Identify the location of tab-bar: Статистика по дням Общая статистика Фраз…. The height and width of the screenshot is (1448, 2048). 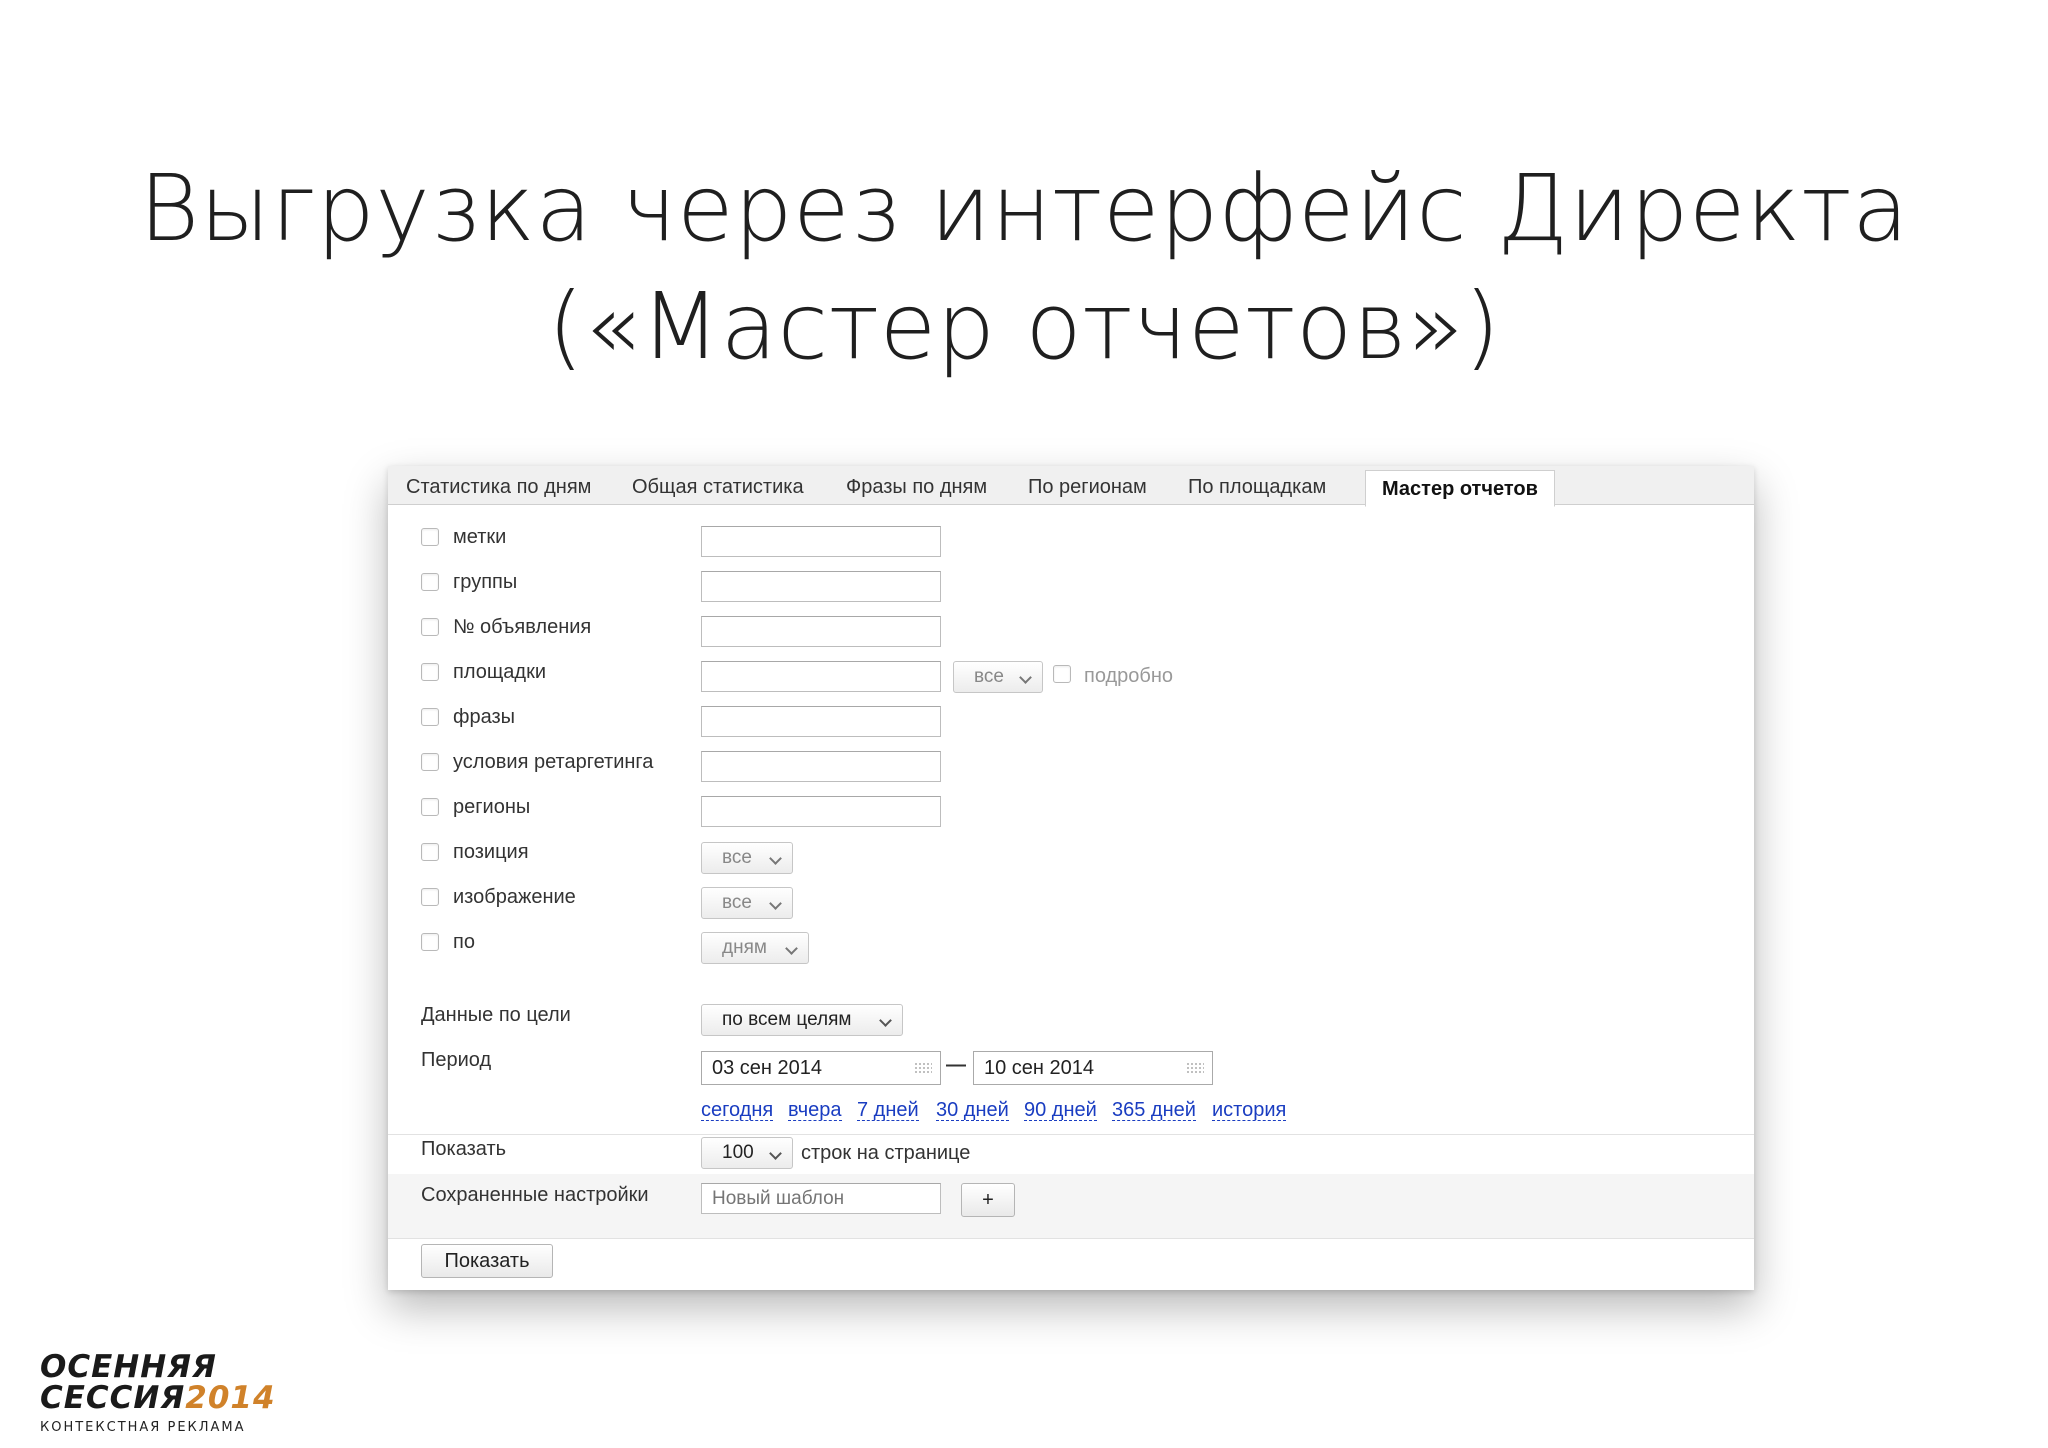
(1071, 486).